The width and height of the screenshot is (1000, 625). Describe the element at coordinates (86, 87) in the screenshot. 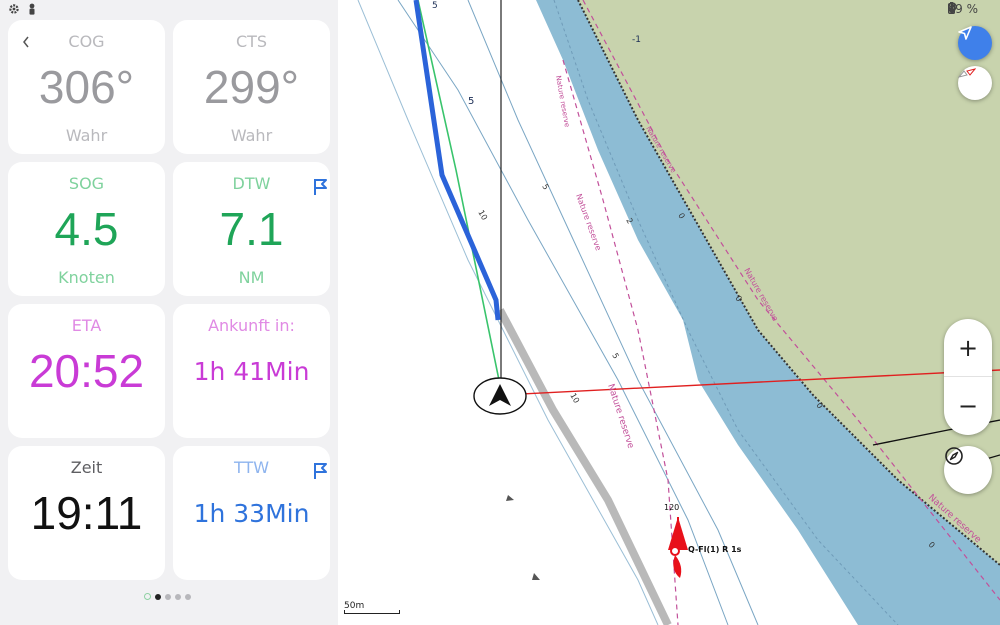

I see `card-value: 306°` at that location.